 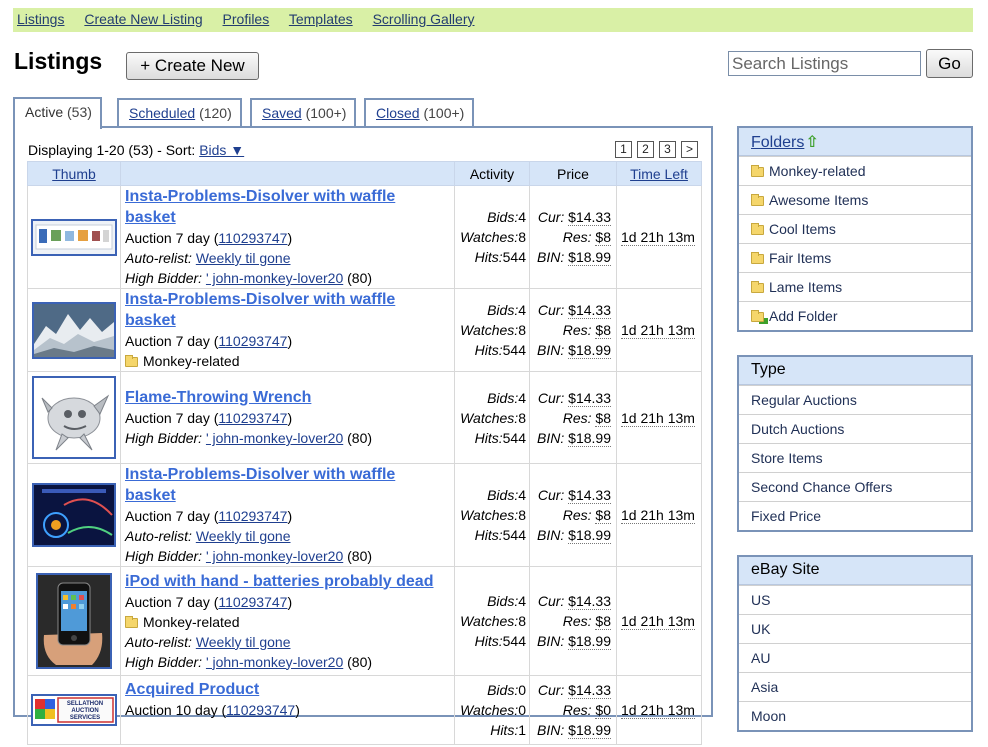 What do you see at coordinates (667, 149) in the screenshot?
I see `page-3-button: 3` at bounding box center [667, 149].